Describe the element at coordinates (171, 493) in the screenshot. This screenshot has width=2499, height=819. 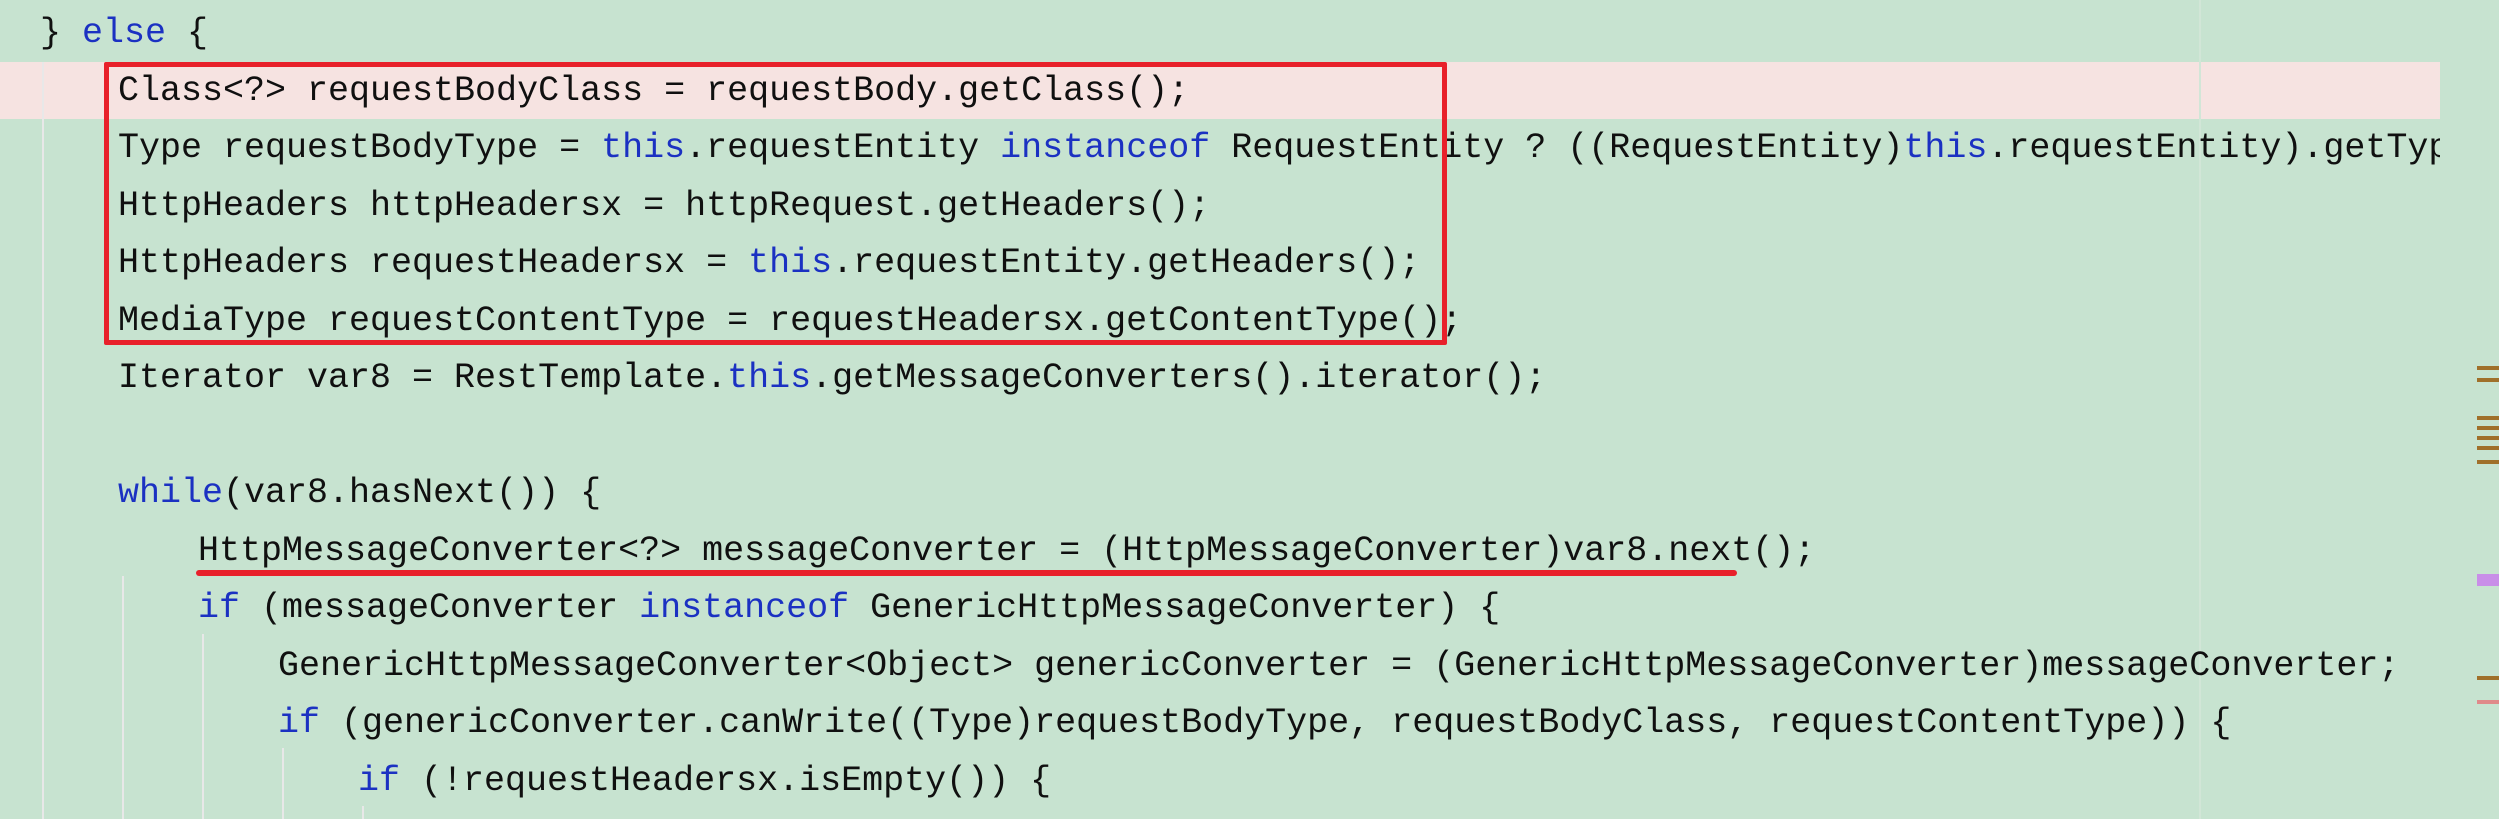
I see `keyword-token: while` at that location.